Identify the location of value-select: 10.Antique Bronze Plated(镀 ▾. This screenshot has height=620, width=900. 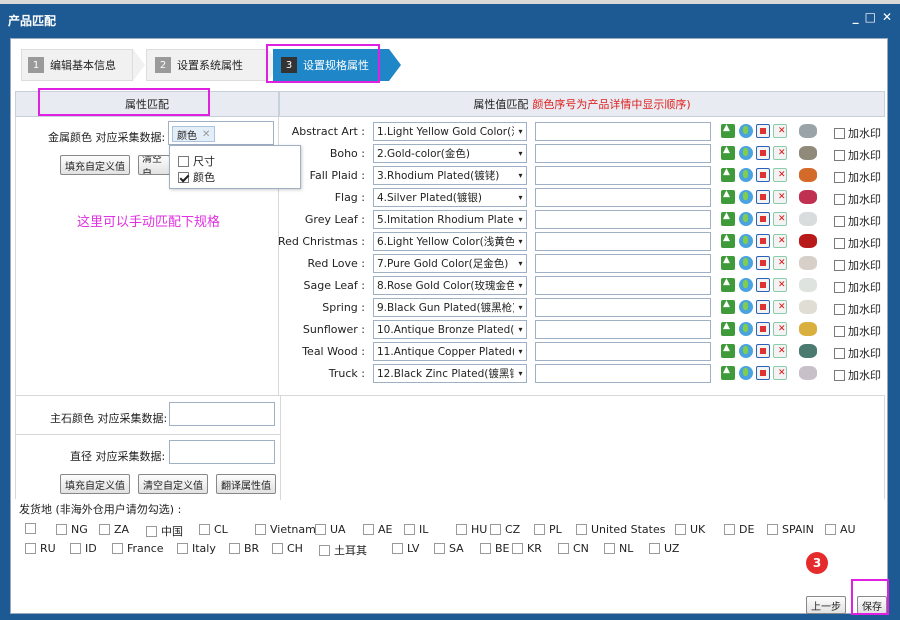
(450, 329).